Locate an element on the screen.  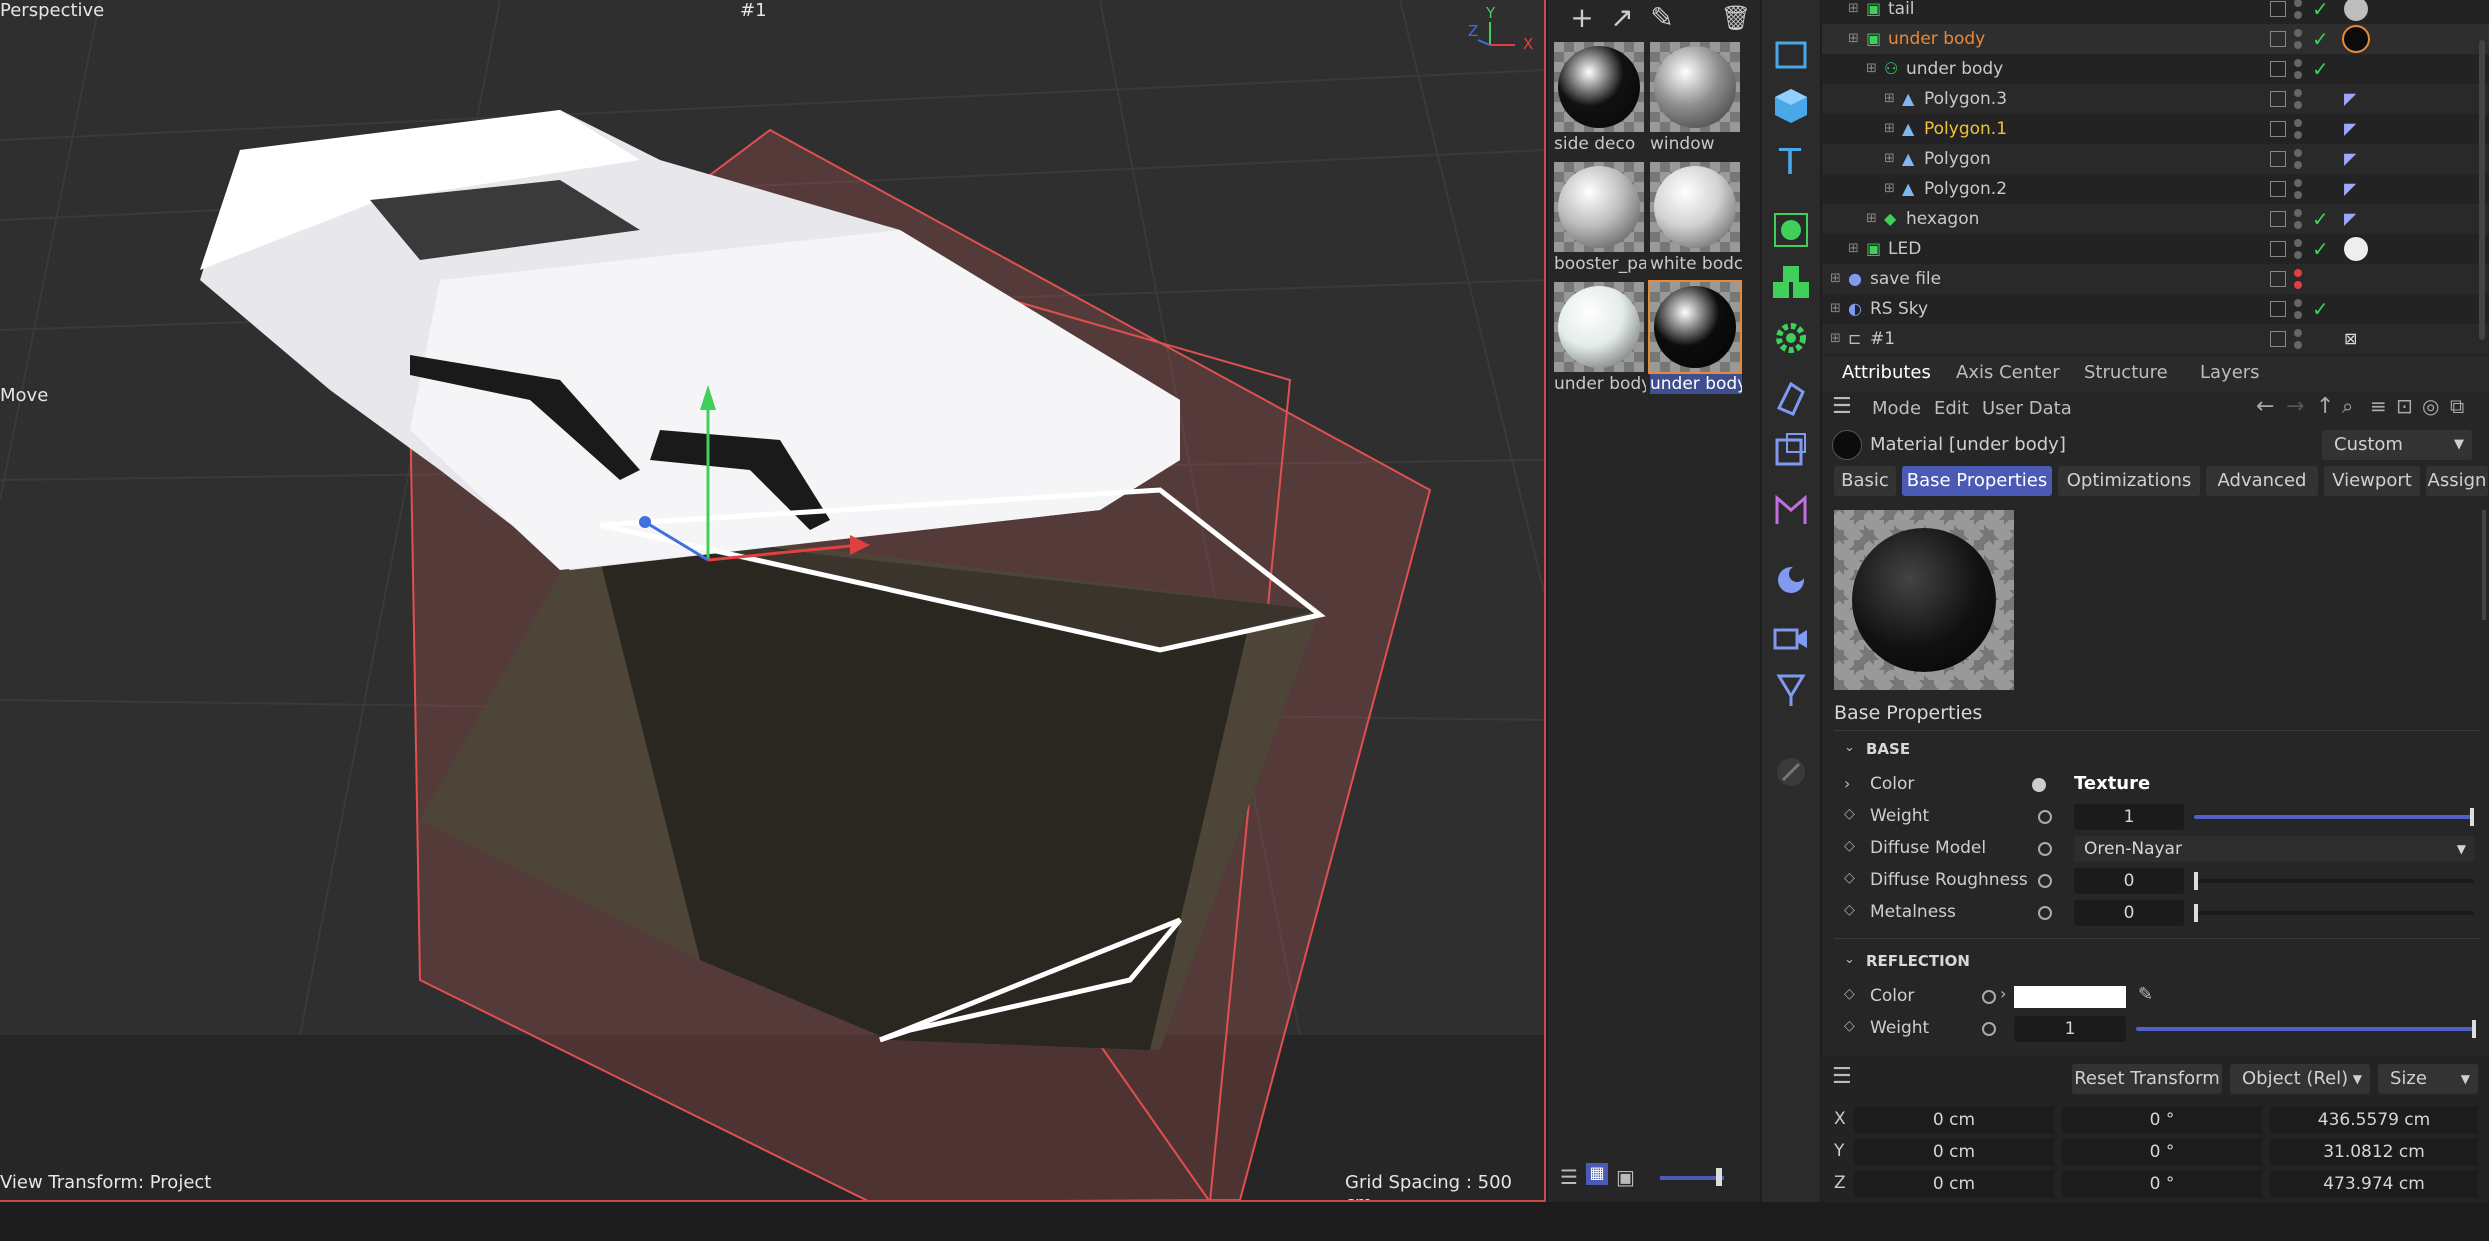
object-name: Polygon.3 is located at coordinates (1965, 99).